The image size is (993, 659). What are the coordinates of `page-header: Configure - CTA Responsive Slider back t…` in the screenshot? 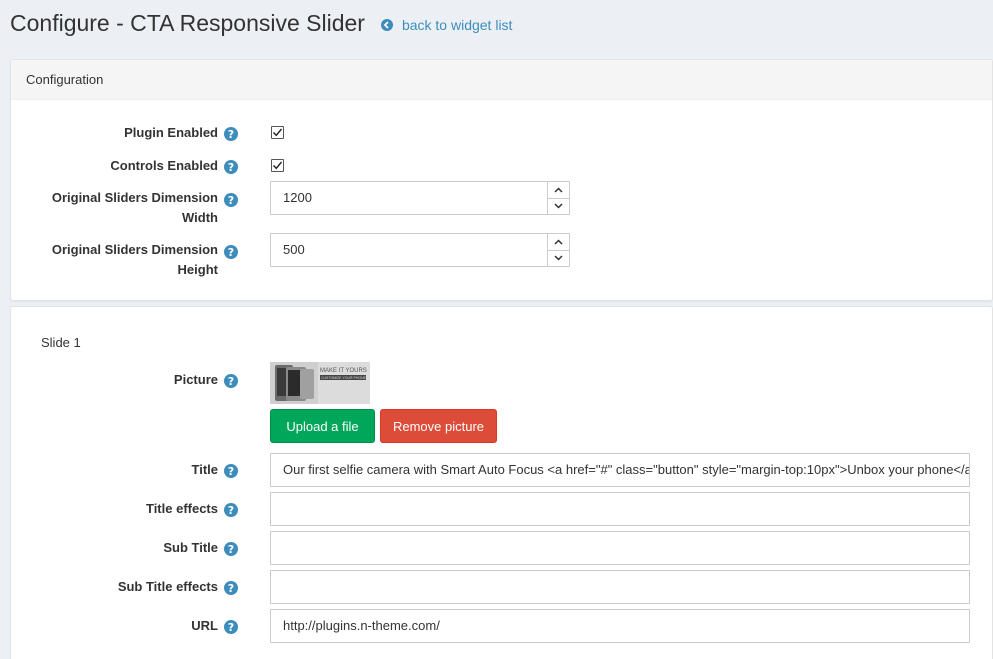 It's located at (261, 23).